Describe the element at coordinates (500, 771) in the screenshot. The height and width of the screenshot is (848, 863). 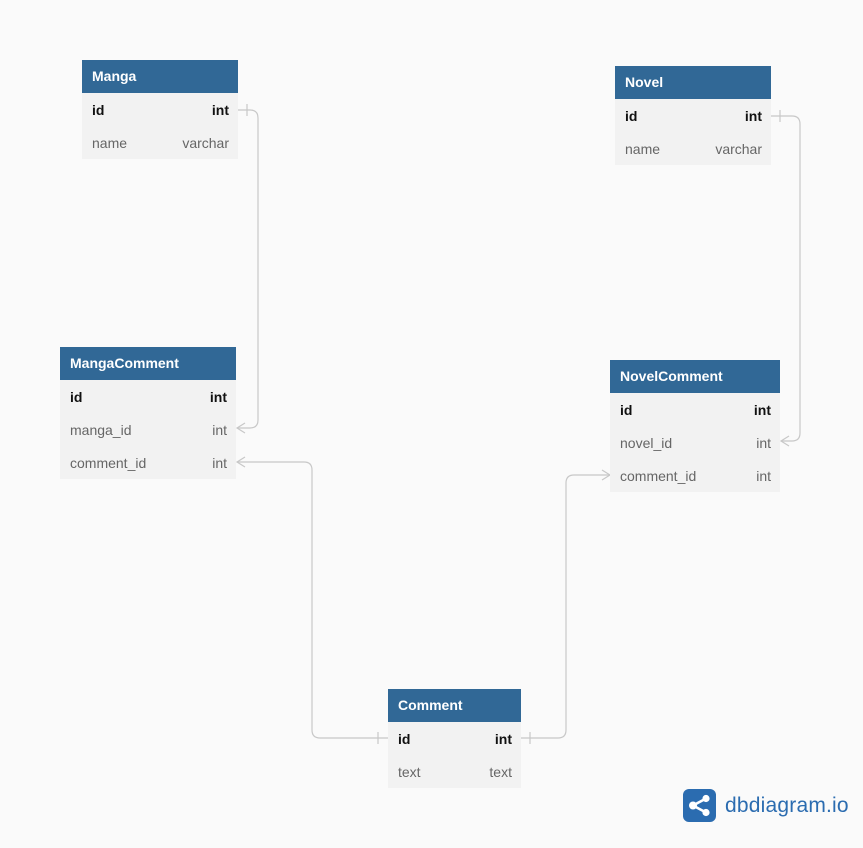
I see `field-type: text` at that location.